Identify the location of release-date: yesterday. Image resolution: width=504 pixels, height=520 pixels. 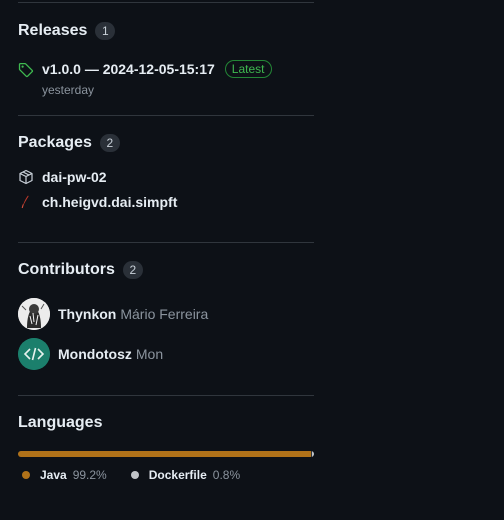
(68, 90).